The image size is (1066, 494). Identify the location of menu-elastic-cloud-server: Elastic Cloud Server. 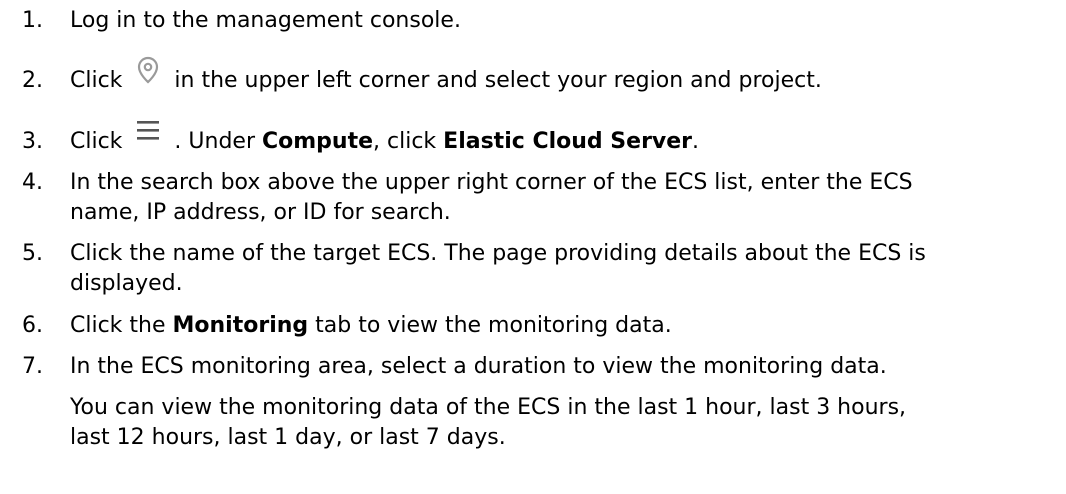
(568, 141).